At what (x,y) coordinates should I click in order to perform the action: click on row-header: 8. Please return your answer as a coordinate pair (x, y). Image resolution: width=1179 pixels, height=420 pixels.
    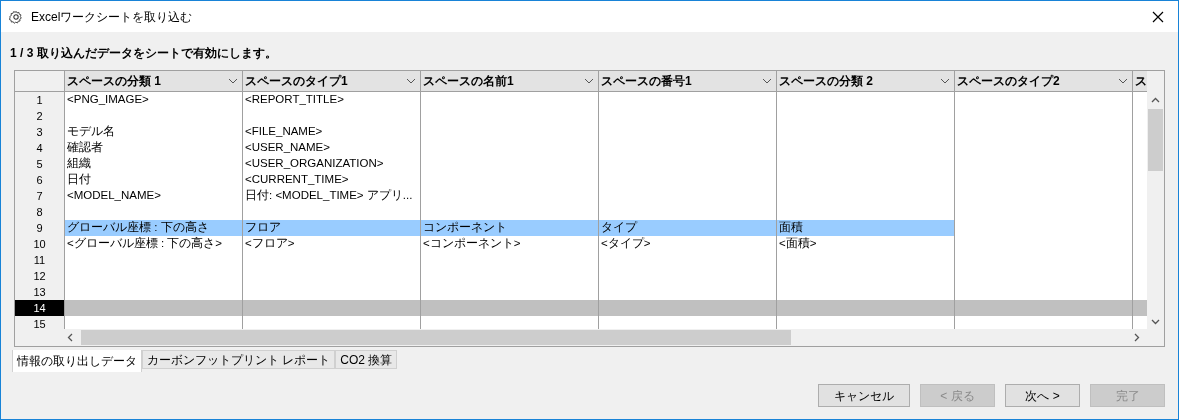
    Looking at the image, I should click on (40, 212).